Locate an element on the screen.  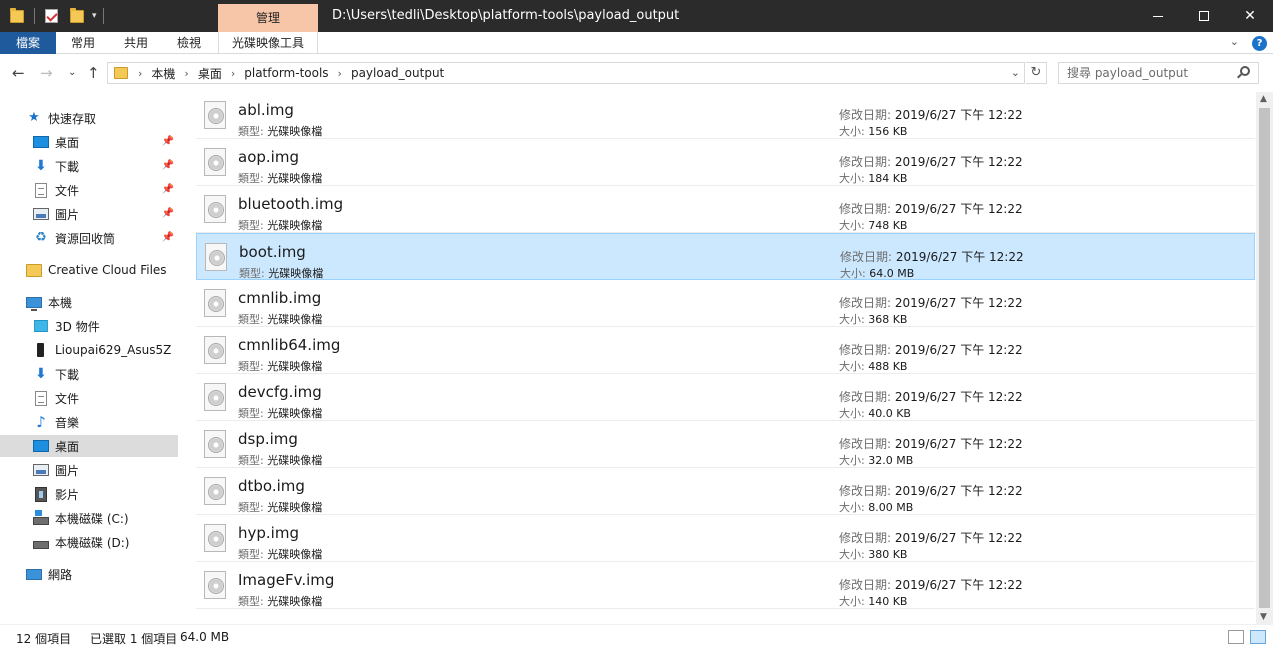
tab-view: 檢視 is located at coordinates (189, 43).